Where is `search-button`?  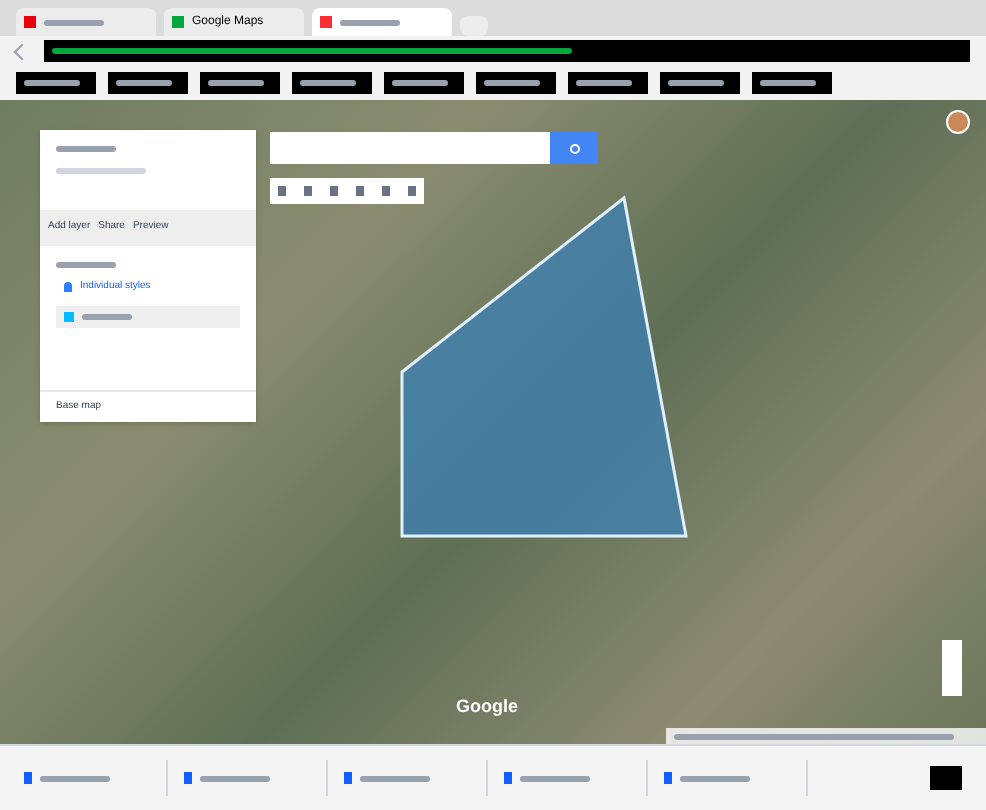
search-button is located at coordinates (574, 148).